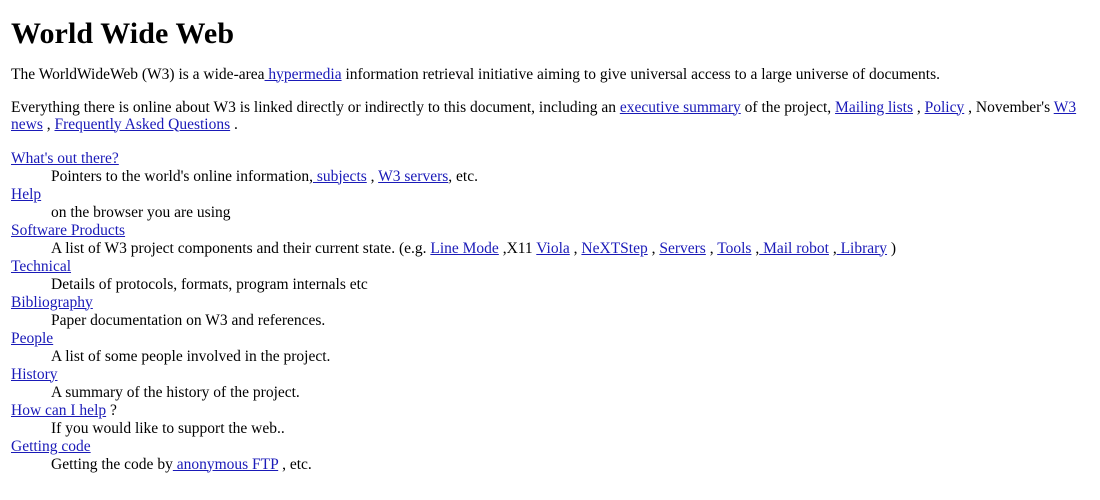 The image size is (1100, 500). Describe the element at coordinates (1009, 107) in the screenshot. I see `intro-p2-text-d: , November's` at that location.